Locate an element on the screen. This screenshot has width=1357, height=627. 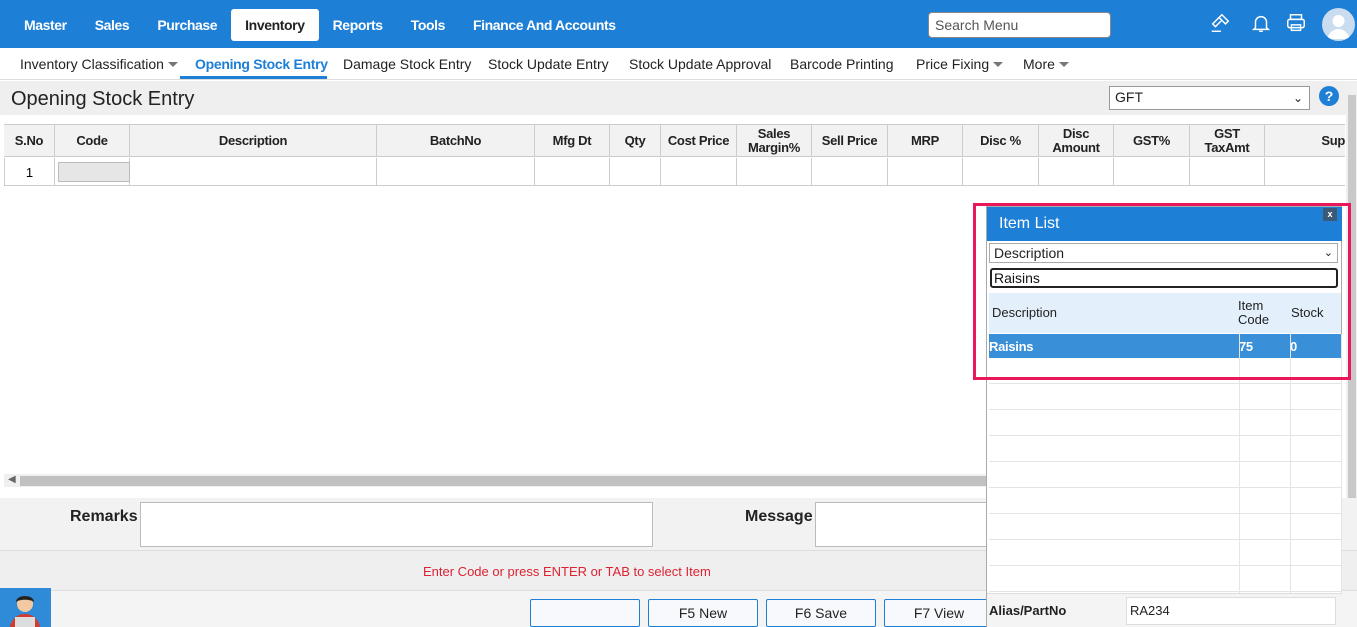
col-cost-price: Cost Price is located at coordinates (699, 140).